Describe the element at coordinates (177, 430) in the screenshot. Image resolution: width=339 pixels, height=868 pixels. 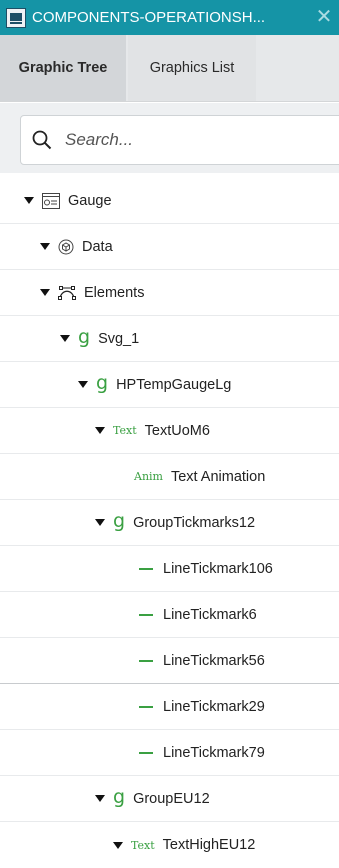
I see `tree-node-label: TextUoM6` at that location.